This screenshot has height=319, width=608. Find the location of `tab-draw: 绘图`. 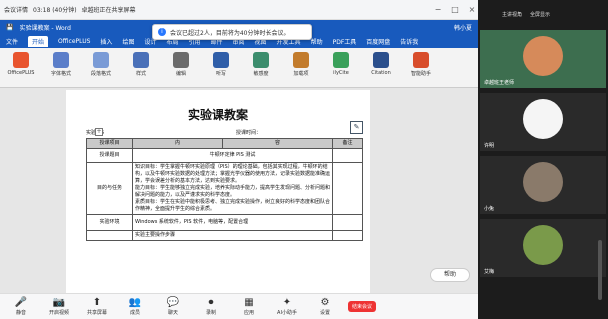

tab-draw: 绘图 is located at coordinates (128, 41).